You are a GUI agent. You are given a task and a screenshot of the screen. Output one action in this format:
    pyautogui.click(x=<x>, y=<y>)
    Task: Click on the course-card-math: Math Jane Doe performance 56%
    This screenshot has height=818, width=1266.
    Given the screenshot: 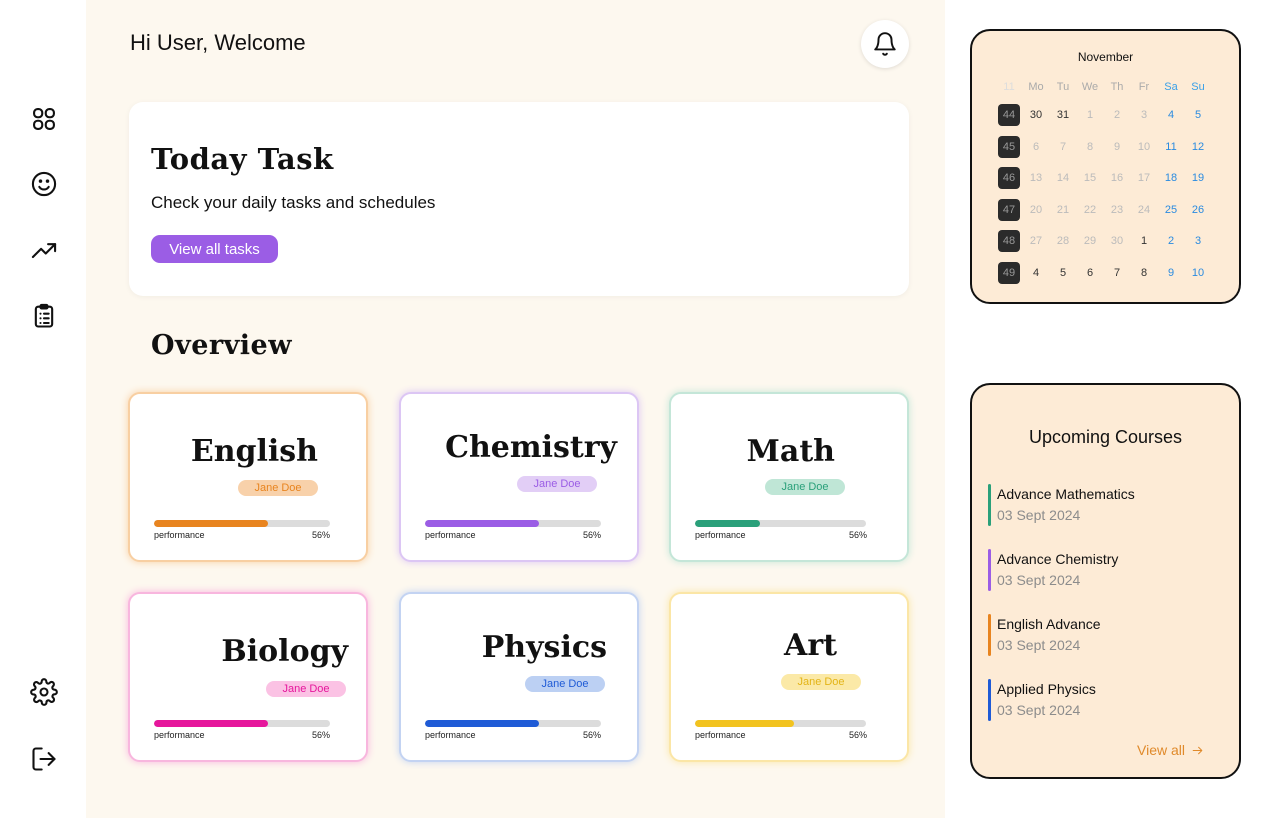 What is the action you would take?
    pyautogui.click(x=789, y=477)
    